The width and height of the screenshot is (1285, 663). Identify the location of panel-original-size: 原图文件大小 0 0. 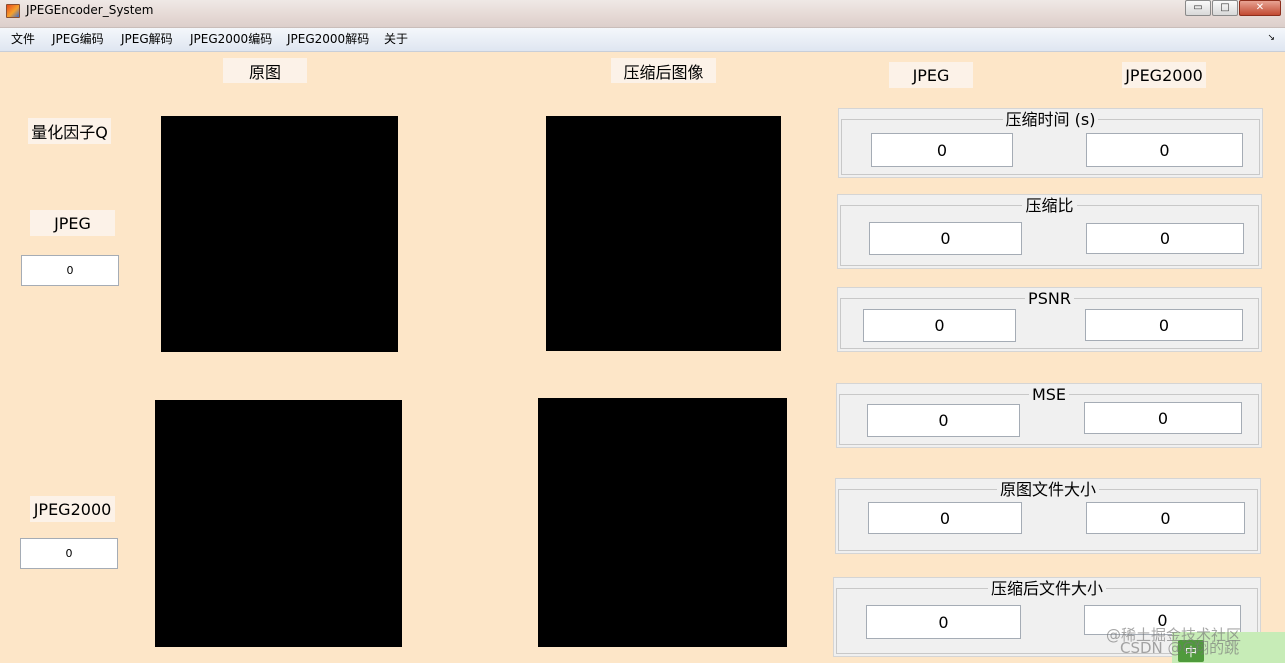
(1048, 516).